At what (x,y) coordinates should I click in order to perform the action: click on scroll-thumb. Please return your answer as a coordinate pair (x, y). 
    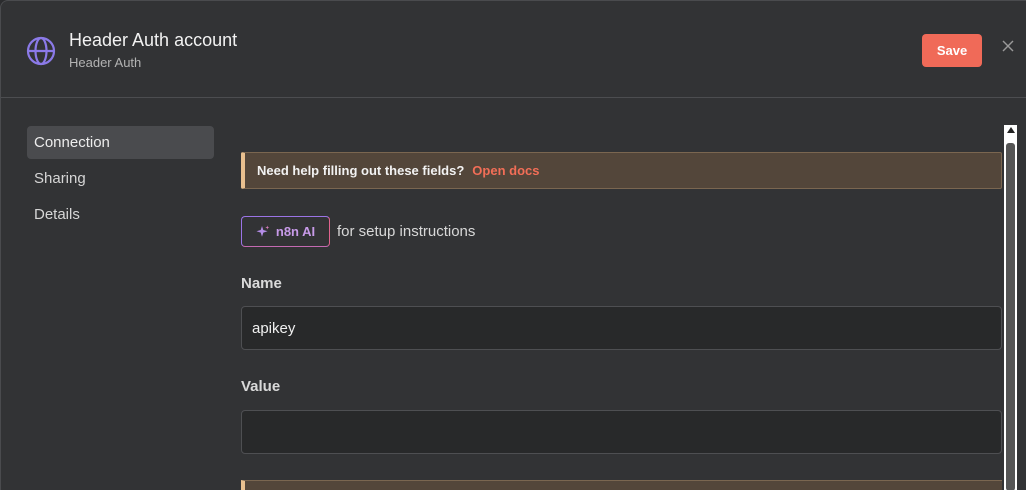
    Looking at the image, I should click on (1010, 316).